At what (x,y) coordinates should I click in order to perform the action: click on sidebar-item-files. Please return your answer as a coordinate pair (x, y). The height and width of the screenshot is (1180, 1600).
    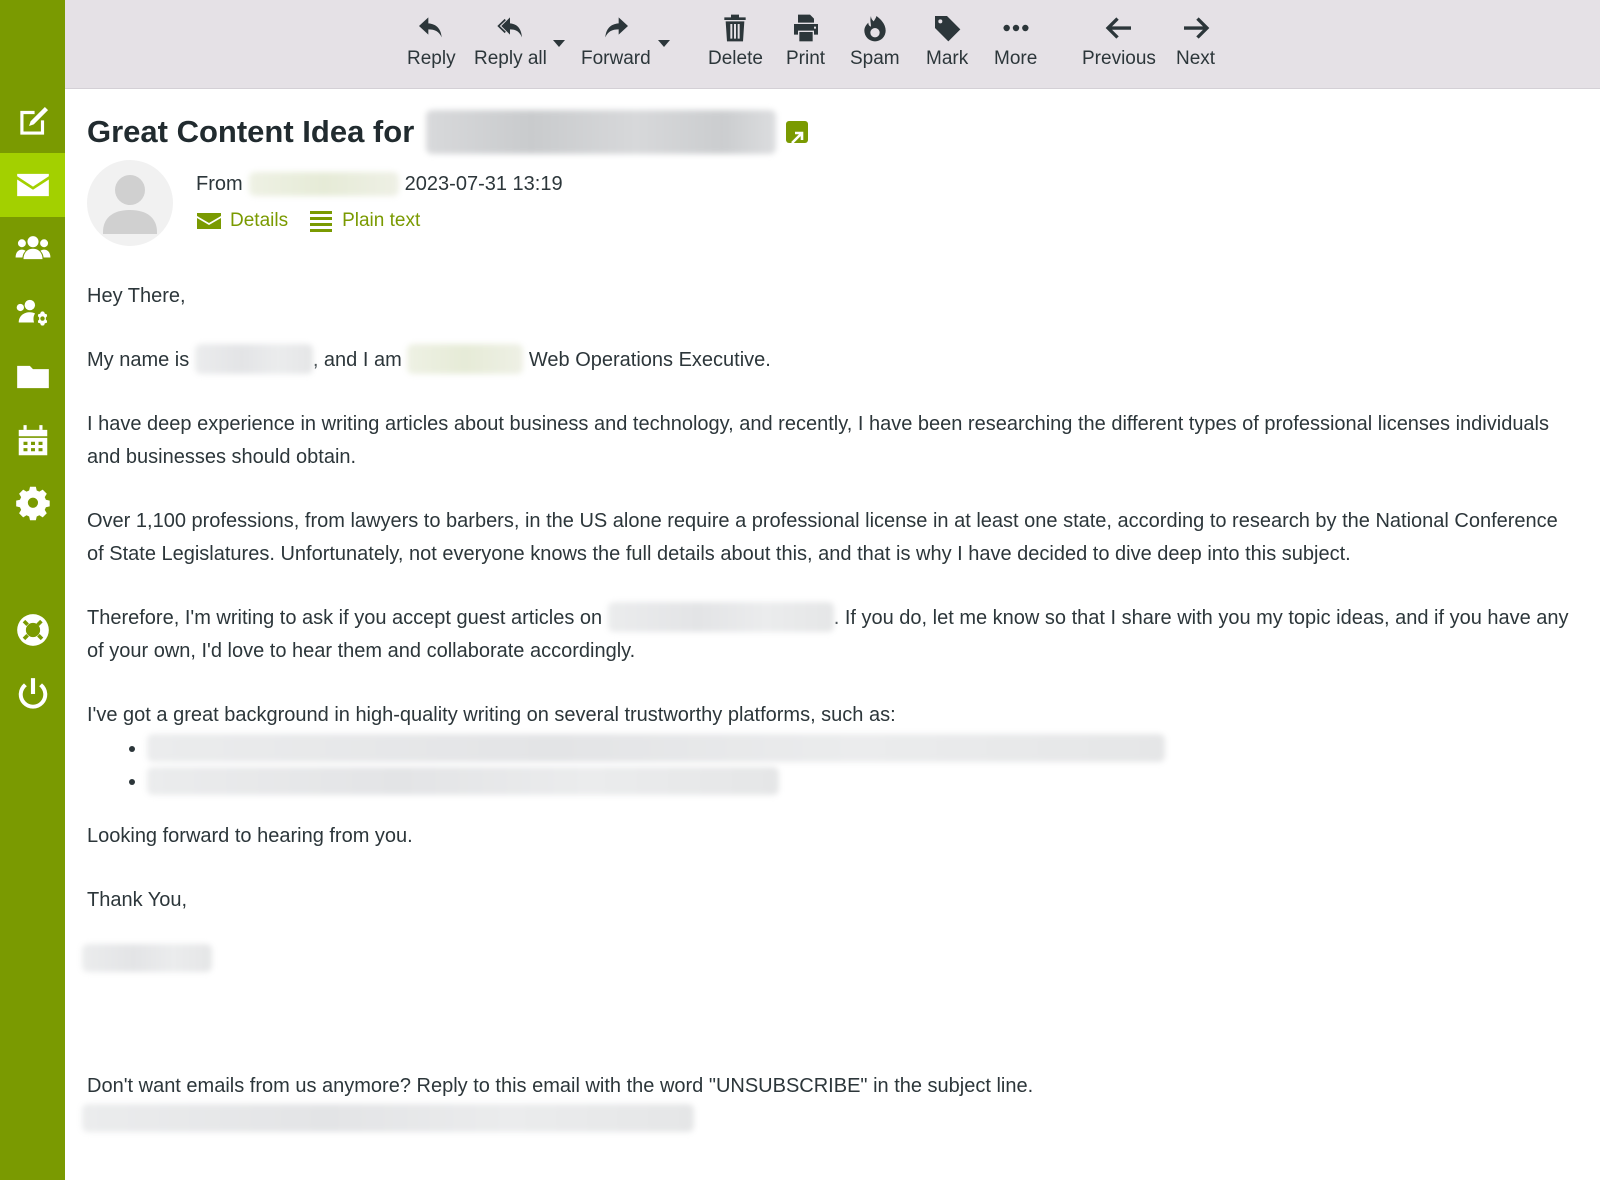
    Looking at the image, I should click on (32, 377).